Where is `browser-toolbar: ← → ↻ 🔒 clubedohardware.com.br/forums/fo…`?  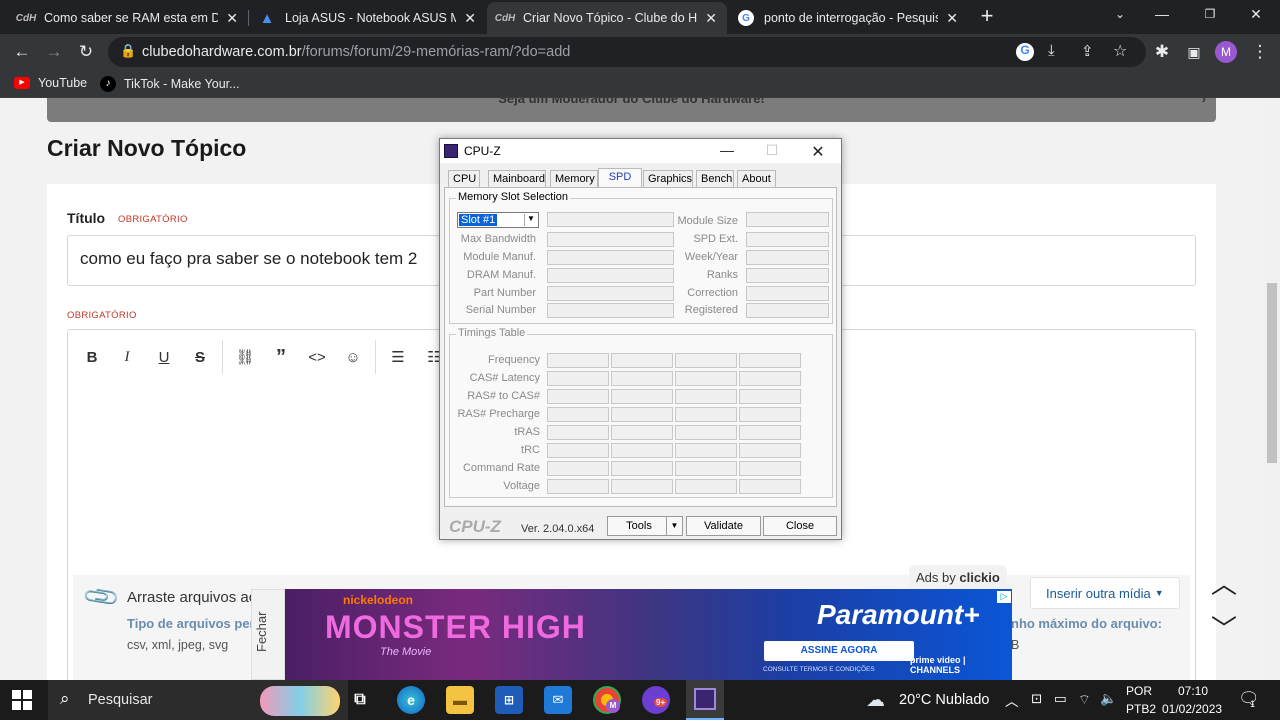 browser-toolbar: ← → ↻ 🔒 clubedohardware.com.br/forums/fo… is located at coordinates (640, 52).